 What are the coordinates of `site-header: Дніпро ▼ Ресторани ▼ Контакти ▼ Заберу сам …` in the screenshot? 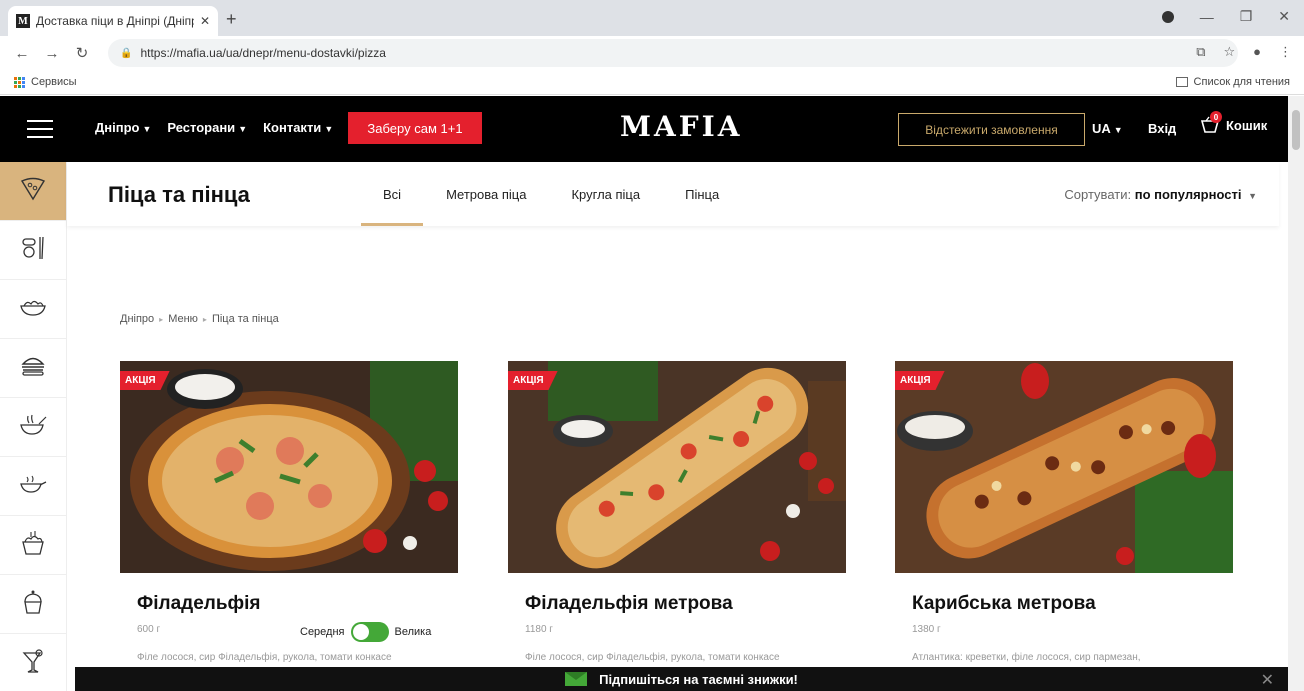 It's located at (644, 129).